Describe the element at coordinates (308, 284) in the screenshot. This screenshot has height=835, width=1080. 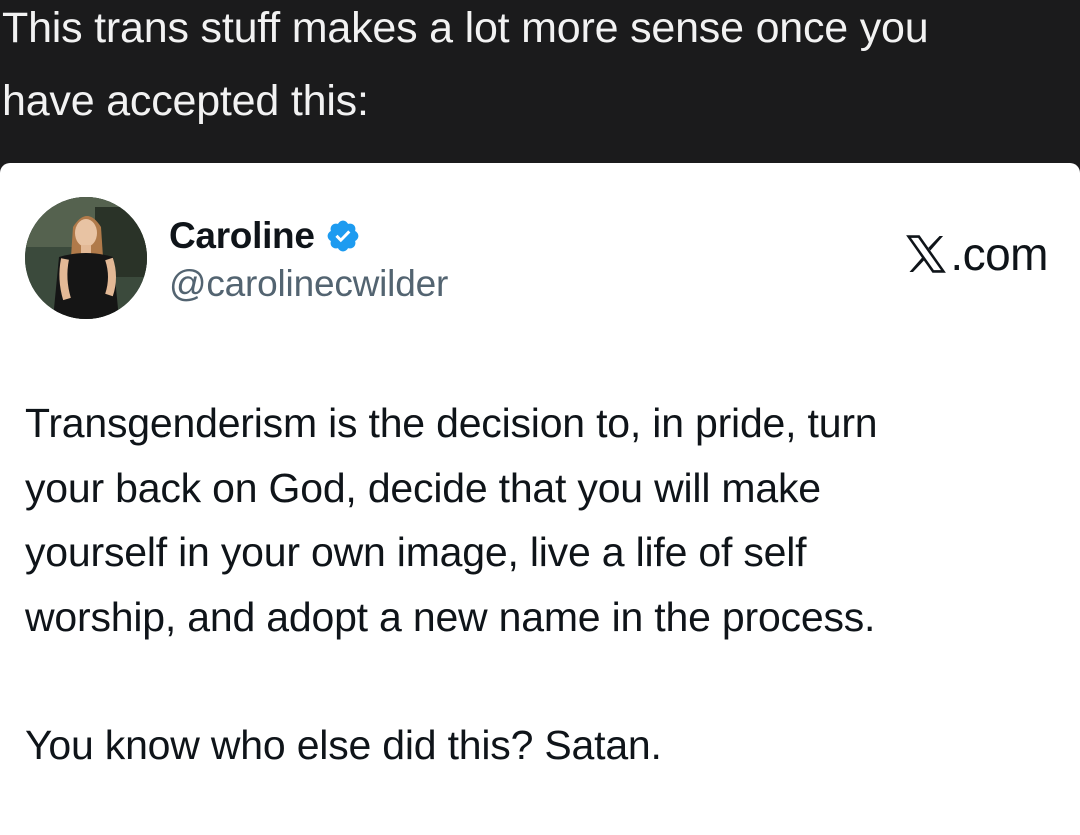
I see `author-handle: @carolinecwilder` at that location.